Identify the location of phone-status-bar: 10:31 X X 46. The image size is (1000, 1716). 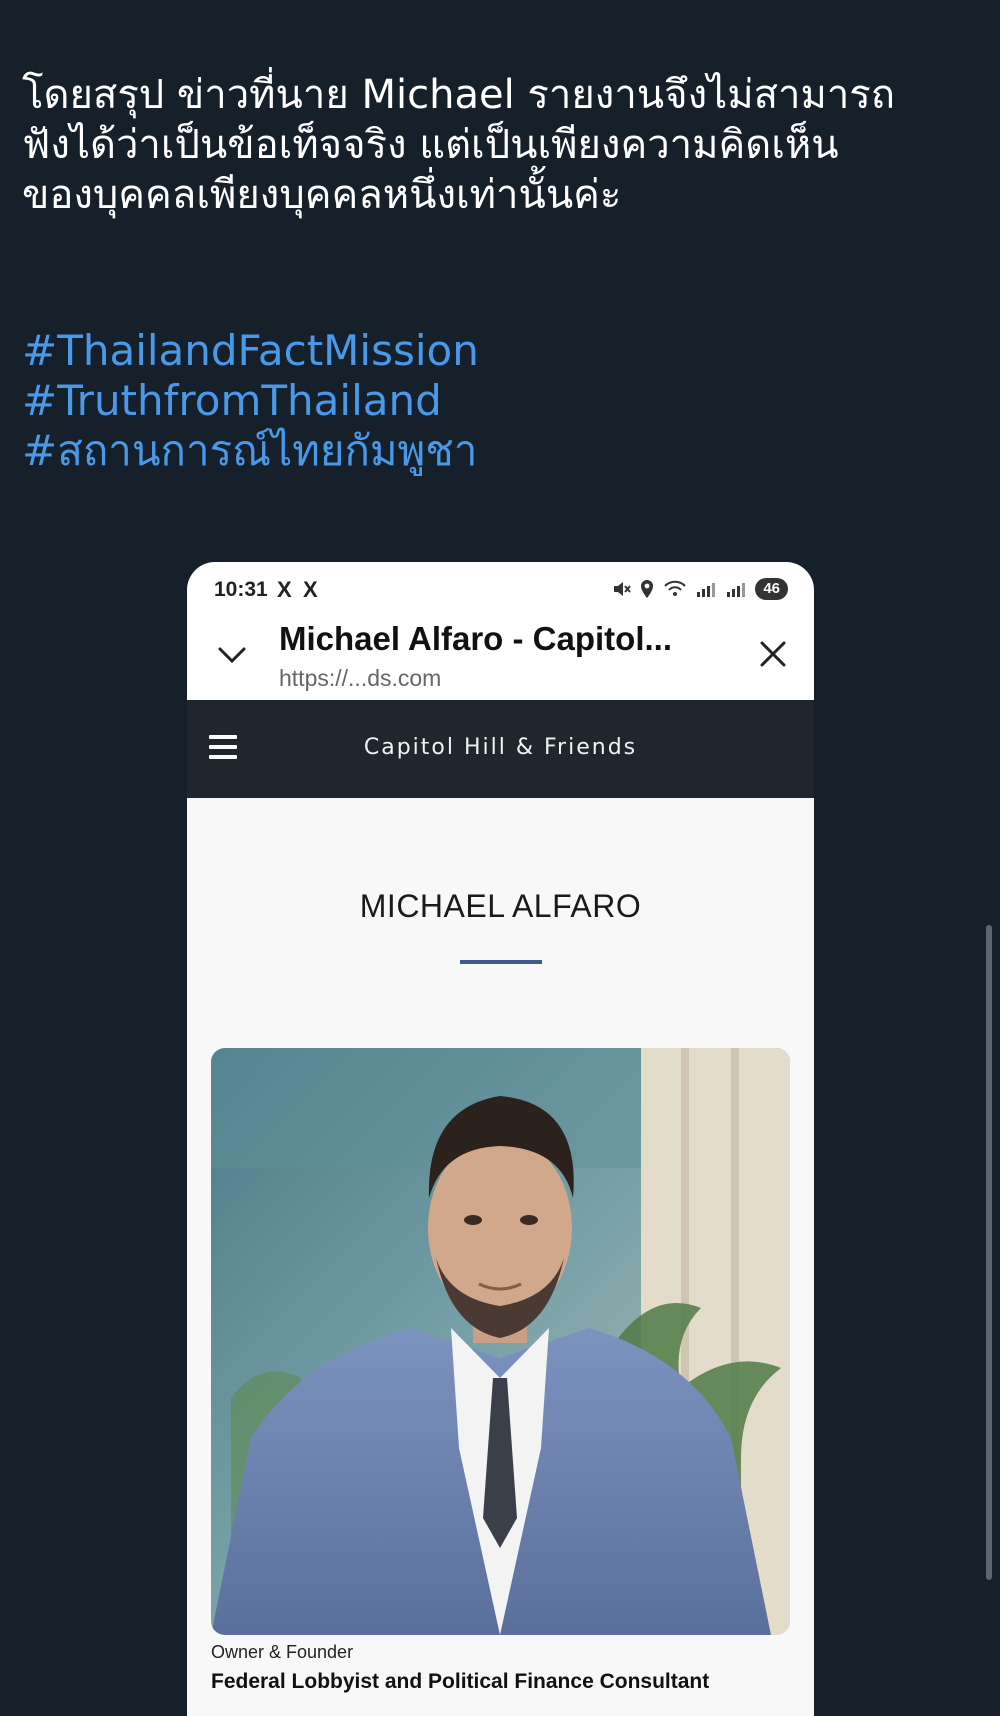
(500, 590).